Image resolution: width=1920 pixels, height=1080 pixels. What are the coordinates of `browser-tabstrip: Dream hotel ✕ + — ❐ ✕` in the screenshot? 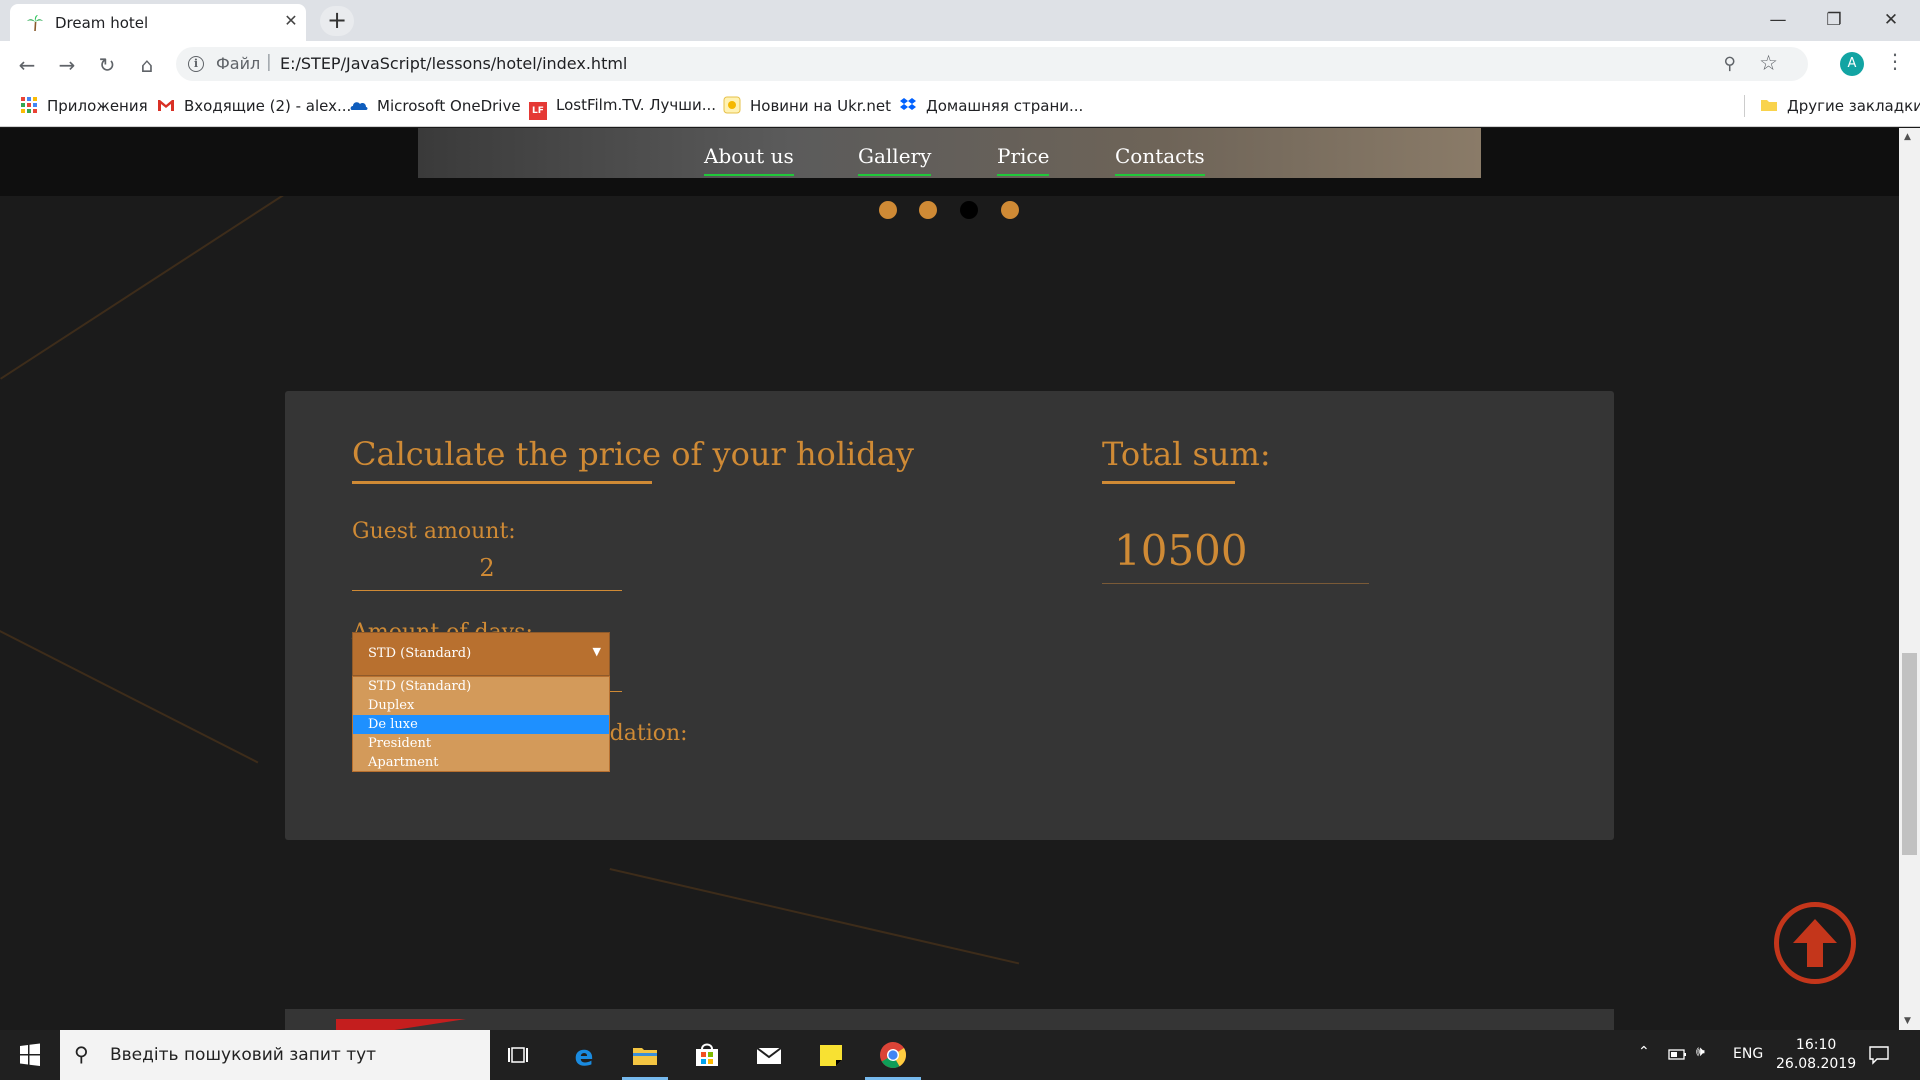 It's located at (960, 20).